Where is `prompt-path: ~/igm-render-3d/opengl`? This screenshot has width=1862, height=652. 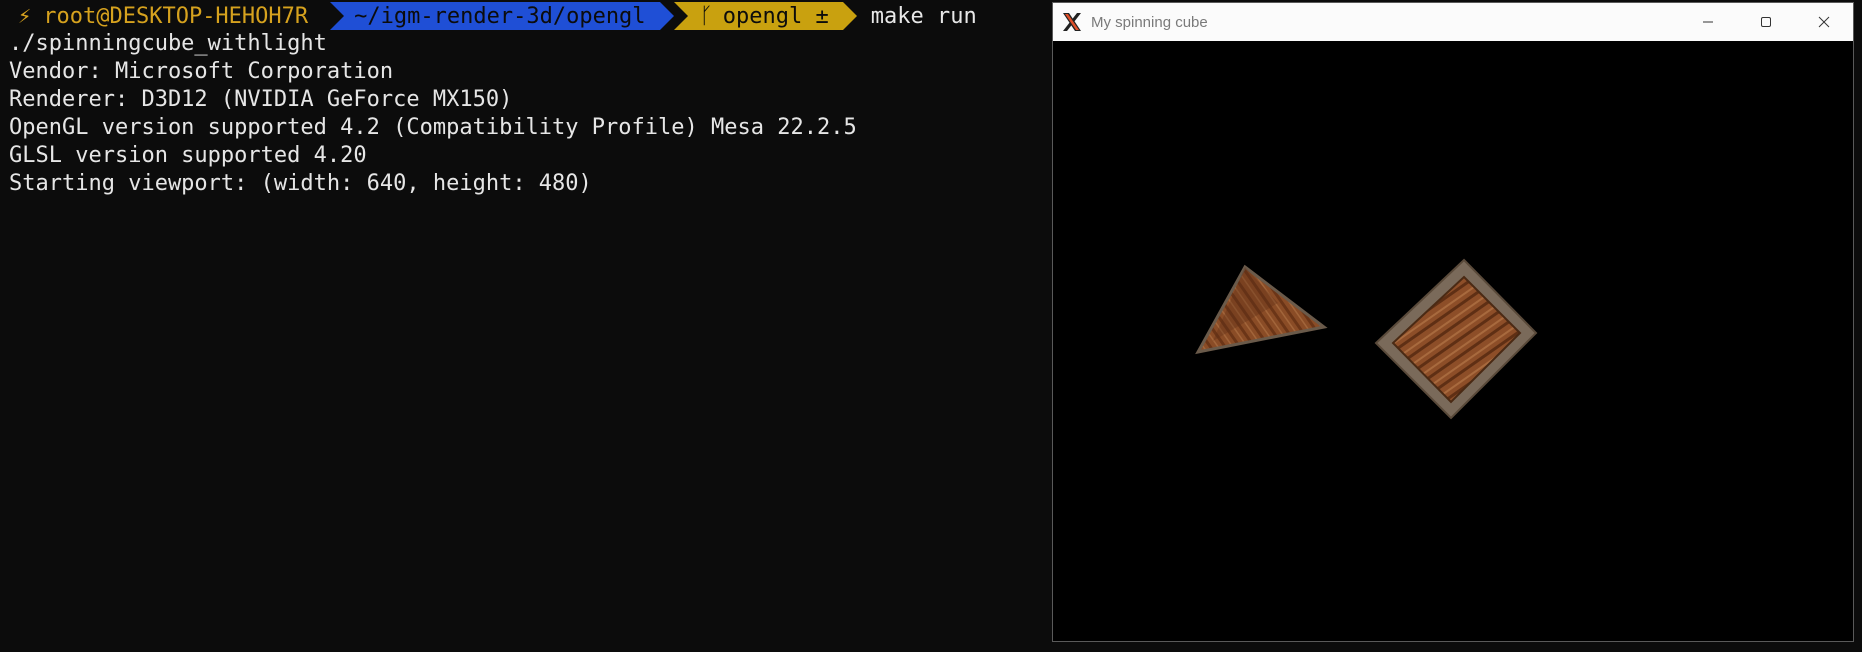 prompt-path: ~/igm-render-3d/opengl is located at coordinates (500, 16).